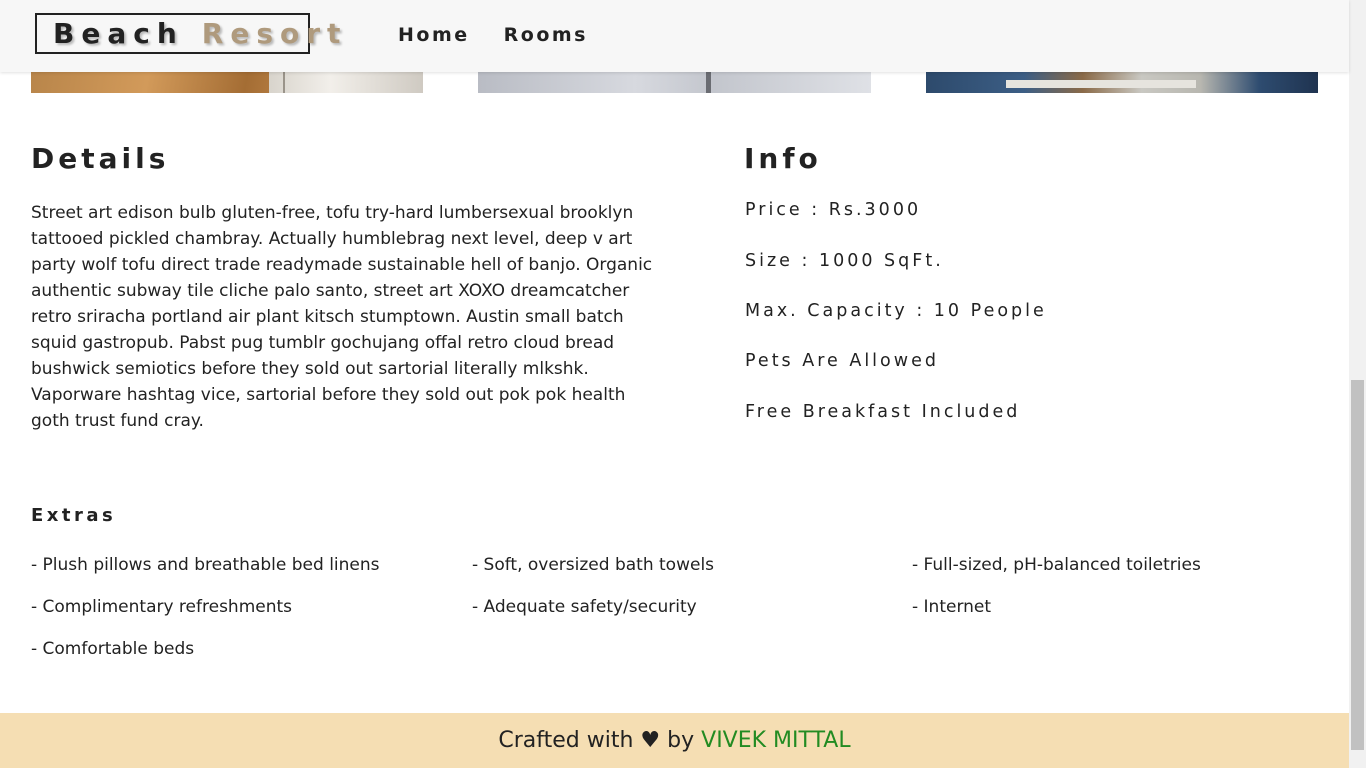  What do you see at coordinates (842, 361) in the screenshot?
I see `info-pets: Pets Are Allowed` at bounding box center [842, 361].